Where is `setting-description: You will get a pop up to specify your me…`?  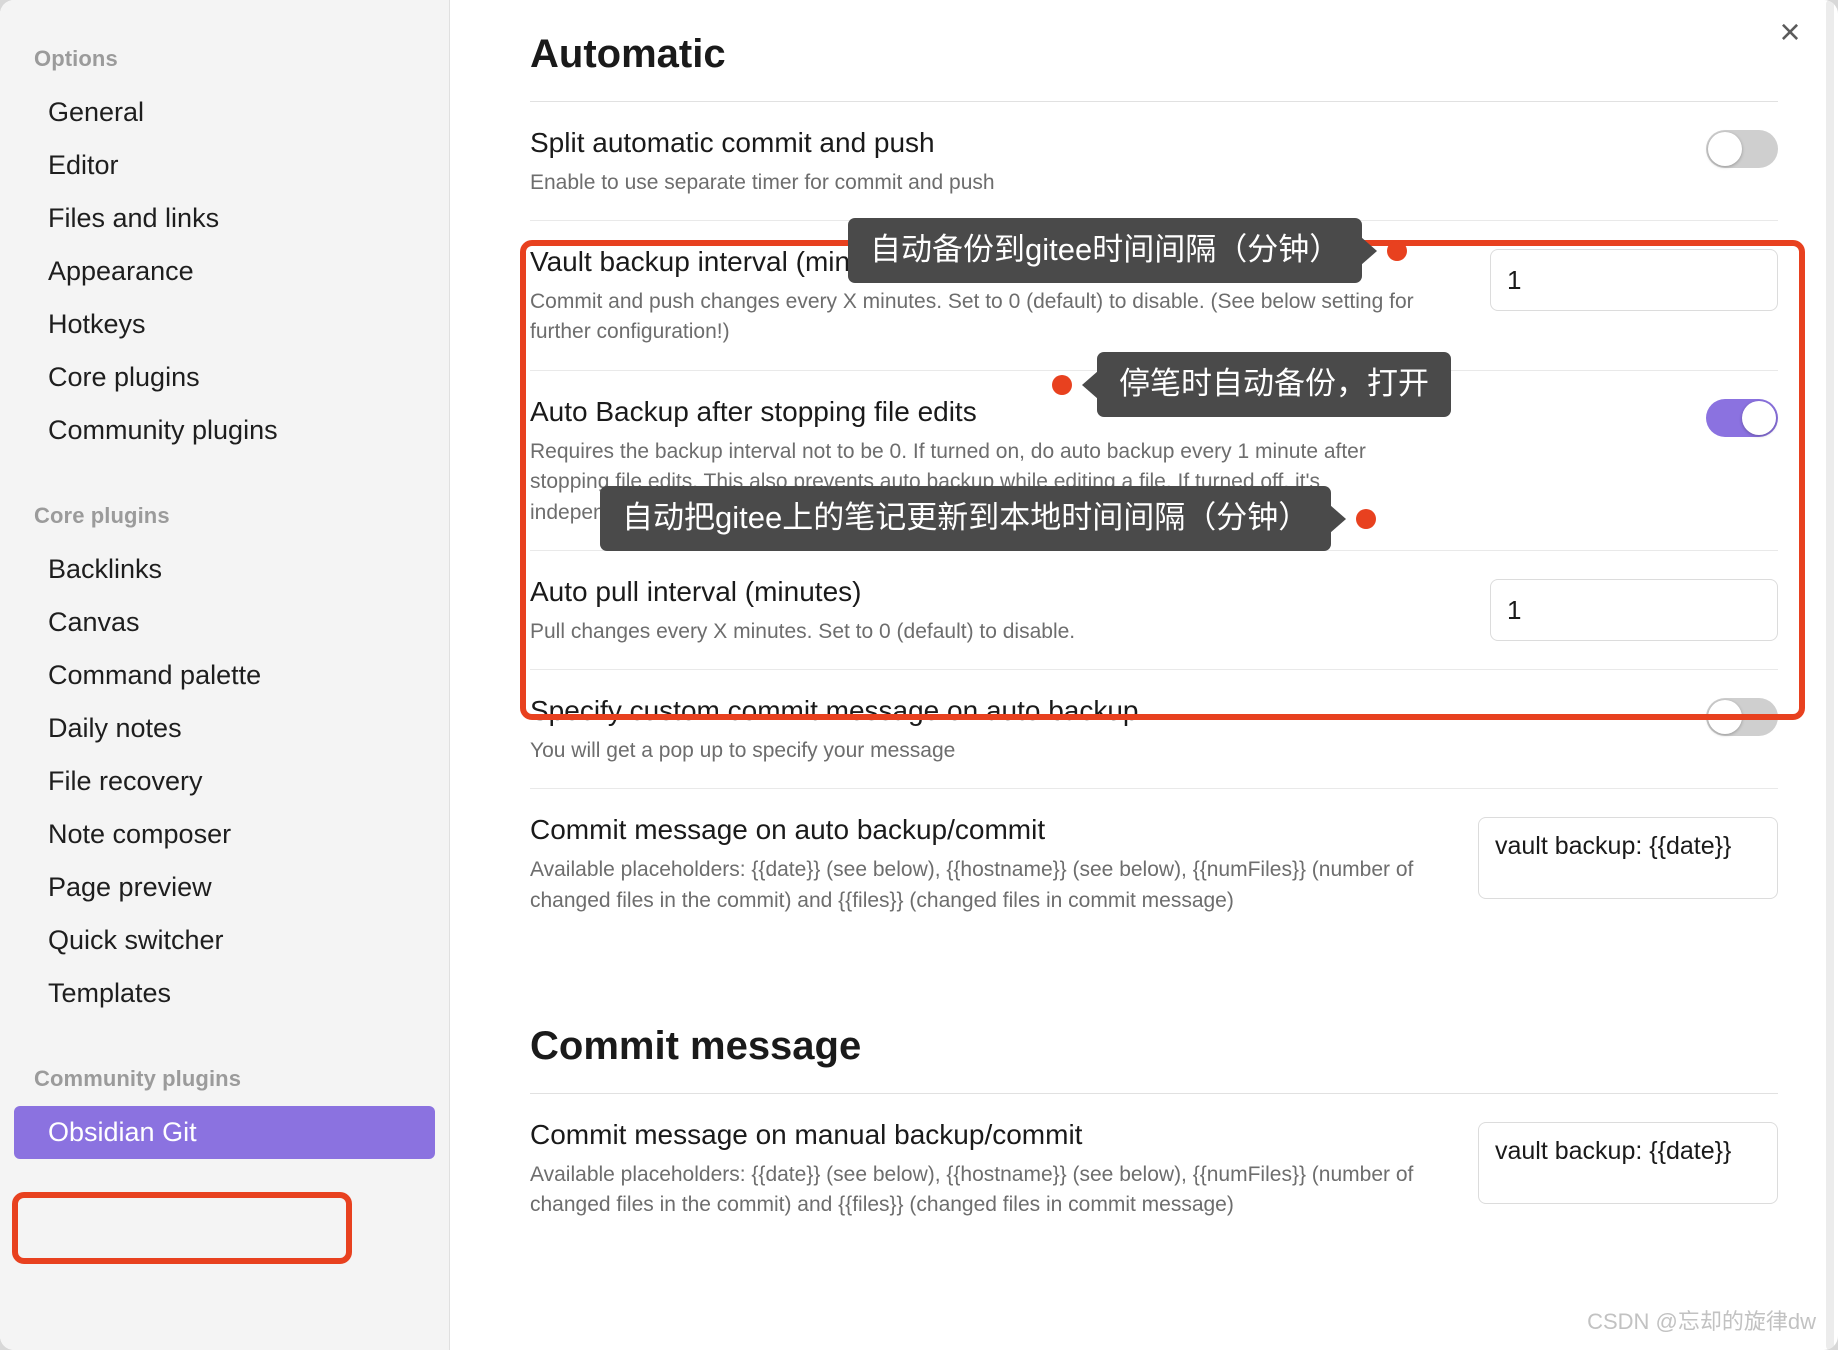
setting-description: You will get a pop up to specify your me… is located at coordinates (743, 751).